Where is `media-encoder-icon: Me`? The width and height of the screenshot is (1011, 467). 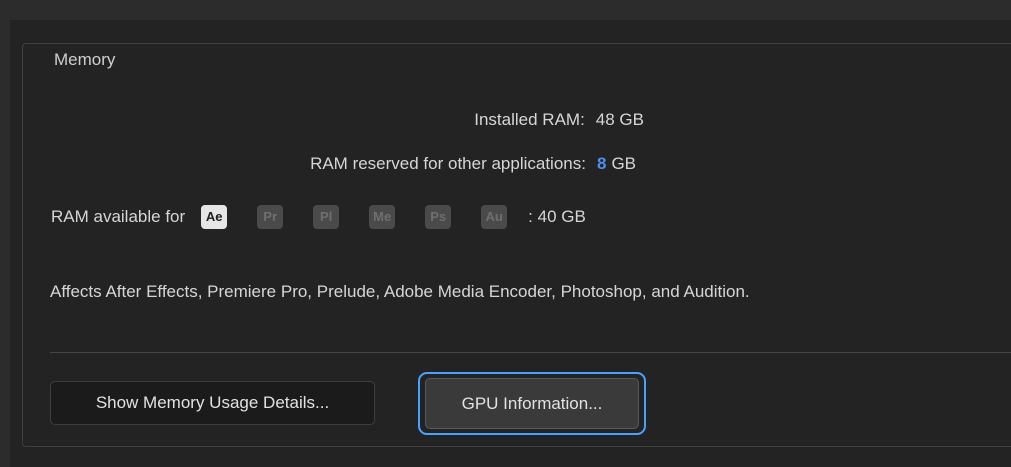
media-encoder-icon: Me is located at coordinates (382, 217).